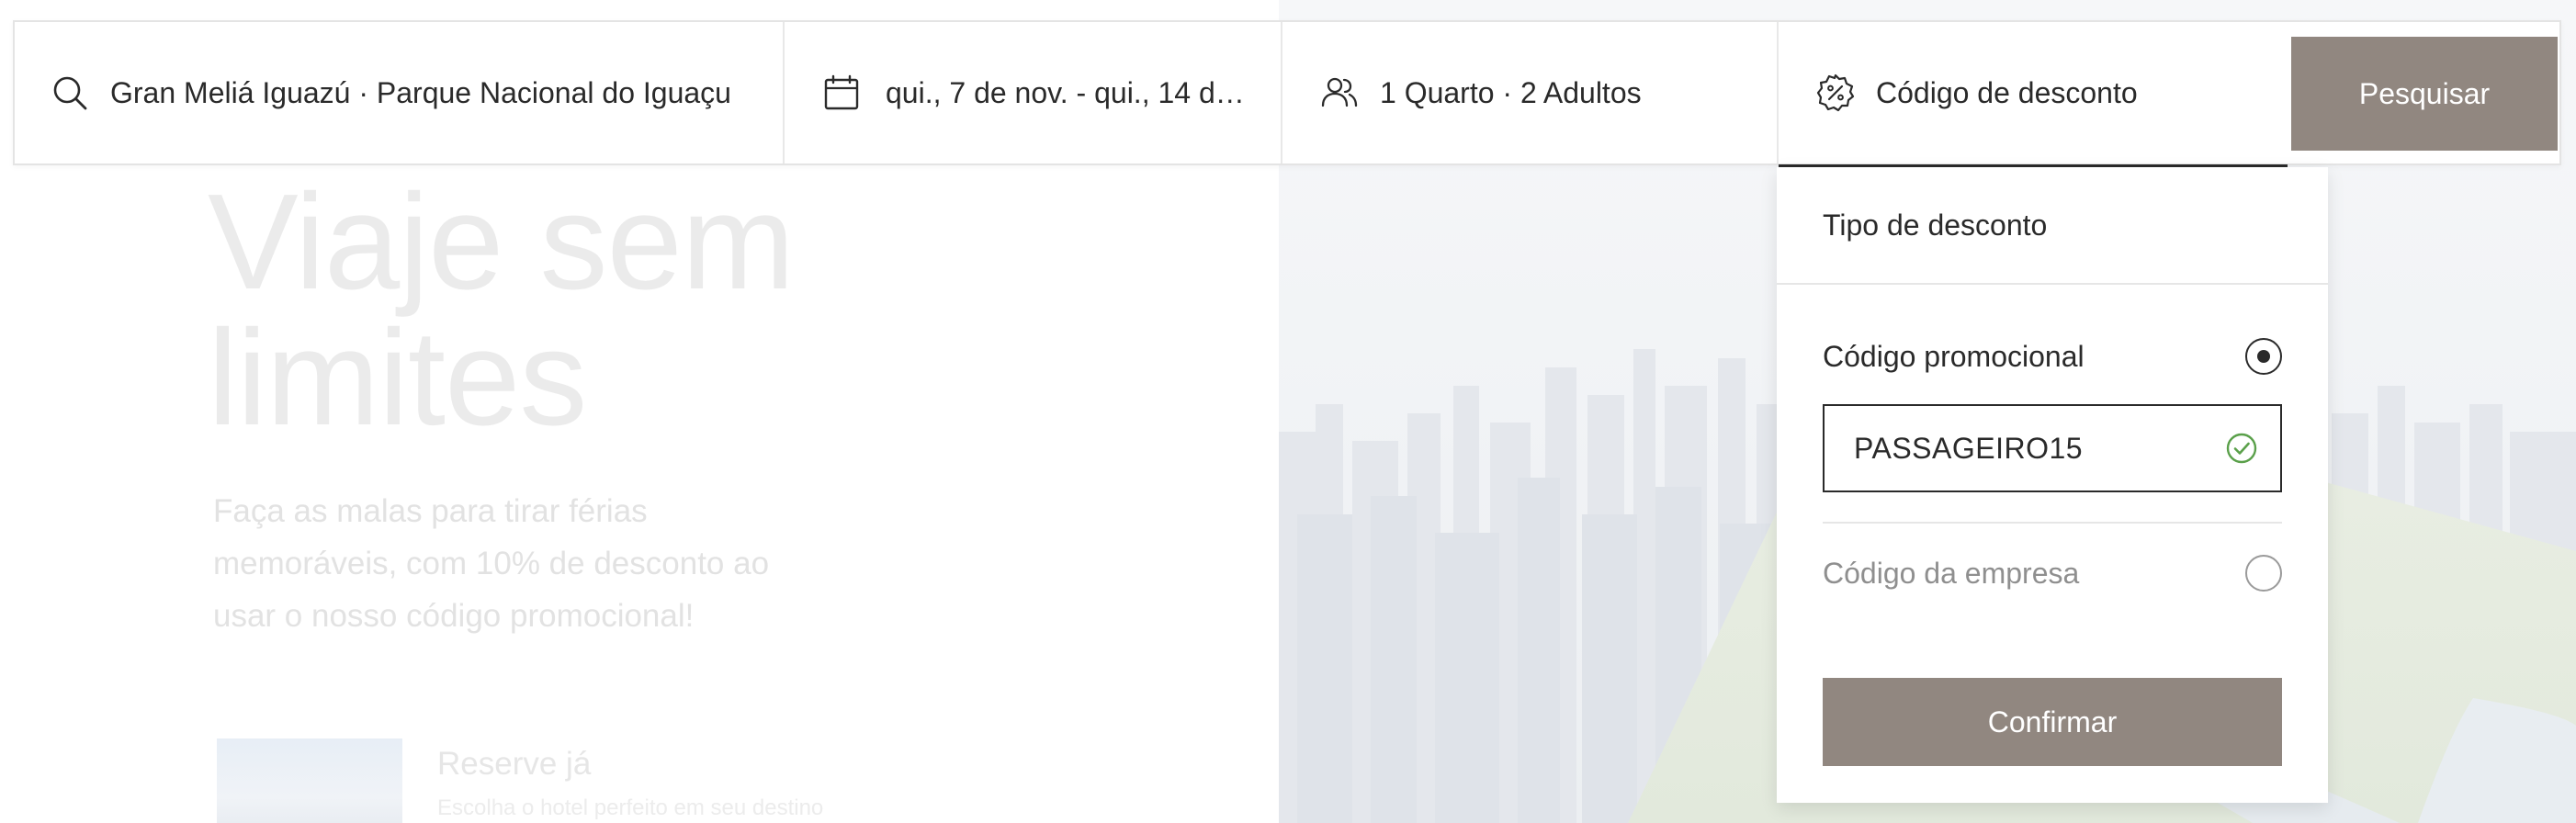  Describe the element at coordinates (397, 378) in the screenshot. I see `hero-title-line2: limites` at that location.